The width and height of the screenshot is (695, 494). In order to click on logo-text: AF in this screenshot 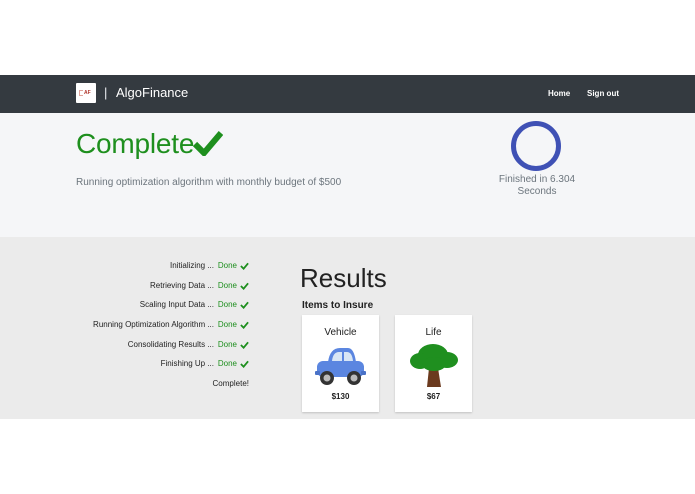, I will do `click(87, 93)`.